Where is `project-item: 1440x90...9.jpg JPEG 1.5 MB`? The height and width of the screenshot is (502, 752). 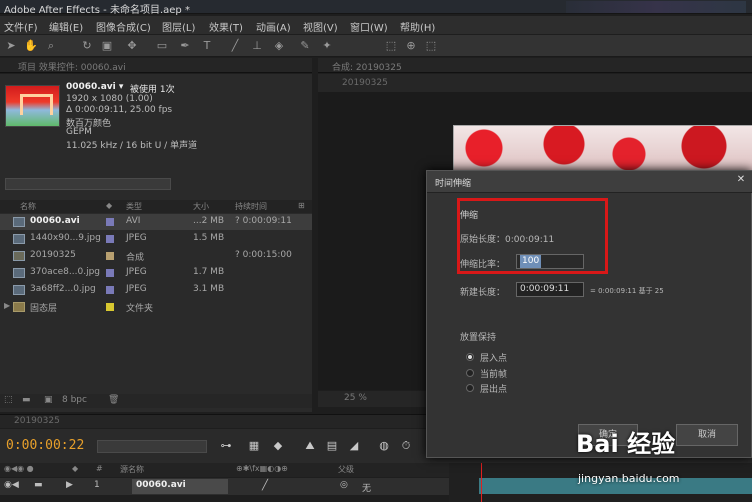 project-item: 1440x90...9.jpg JPEG 1.5 MB is located at coordinates (156, 239).